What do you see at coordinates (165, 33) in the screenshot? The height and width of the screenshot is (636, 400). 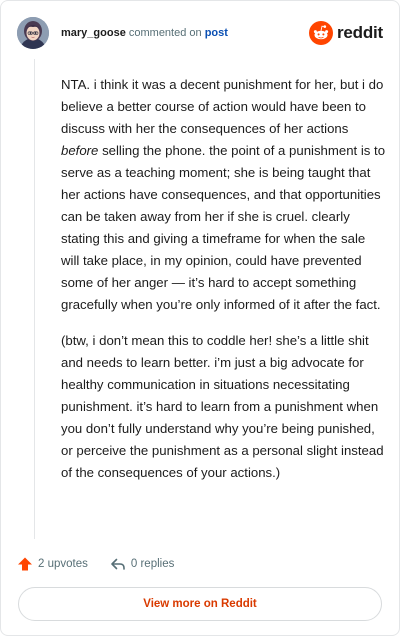 I see `byline-action: commented on` at bounding box center [165, 33].